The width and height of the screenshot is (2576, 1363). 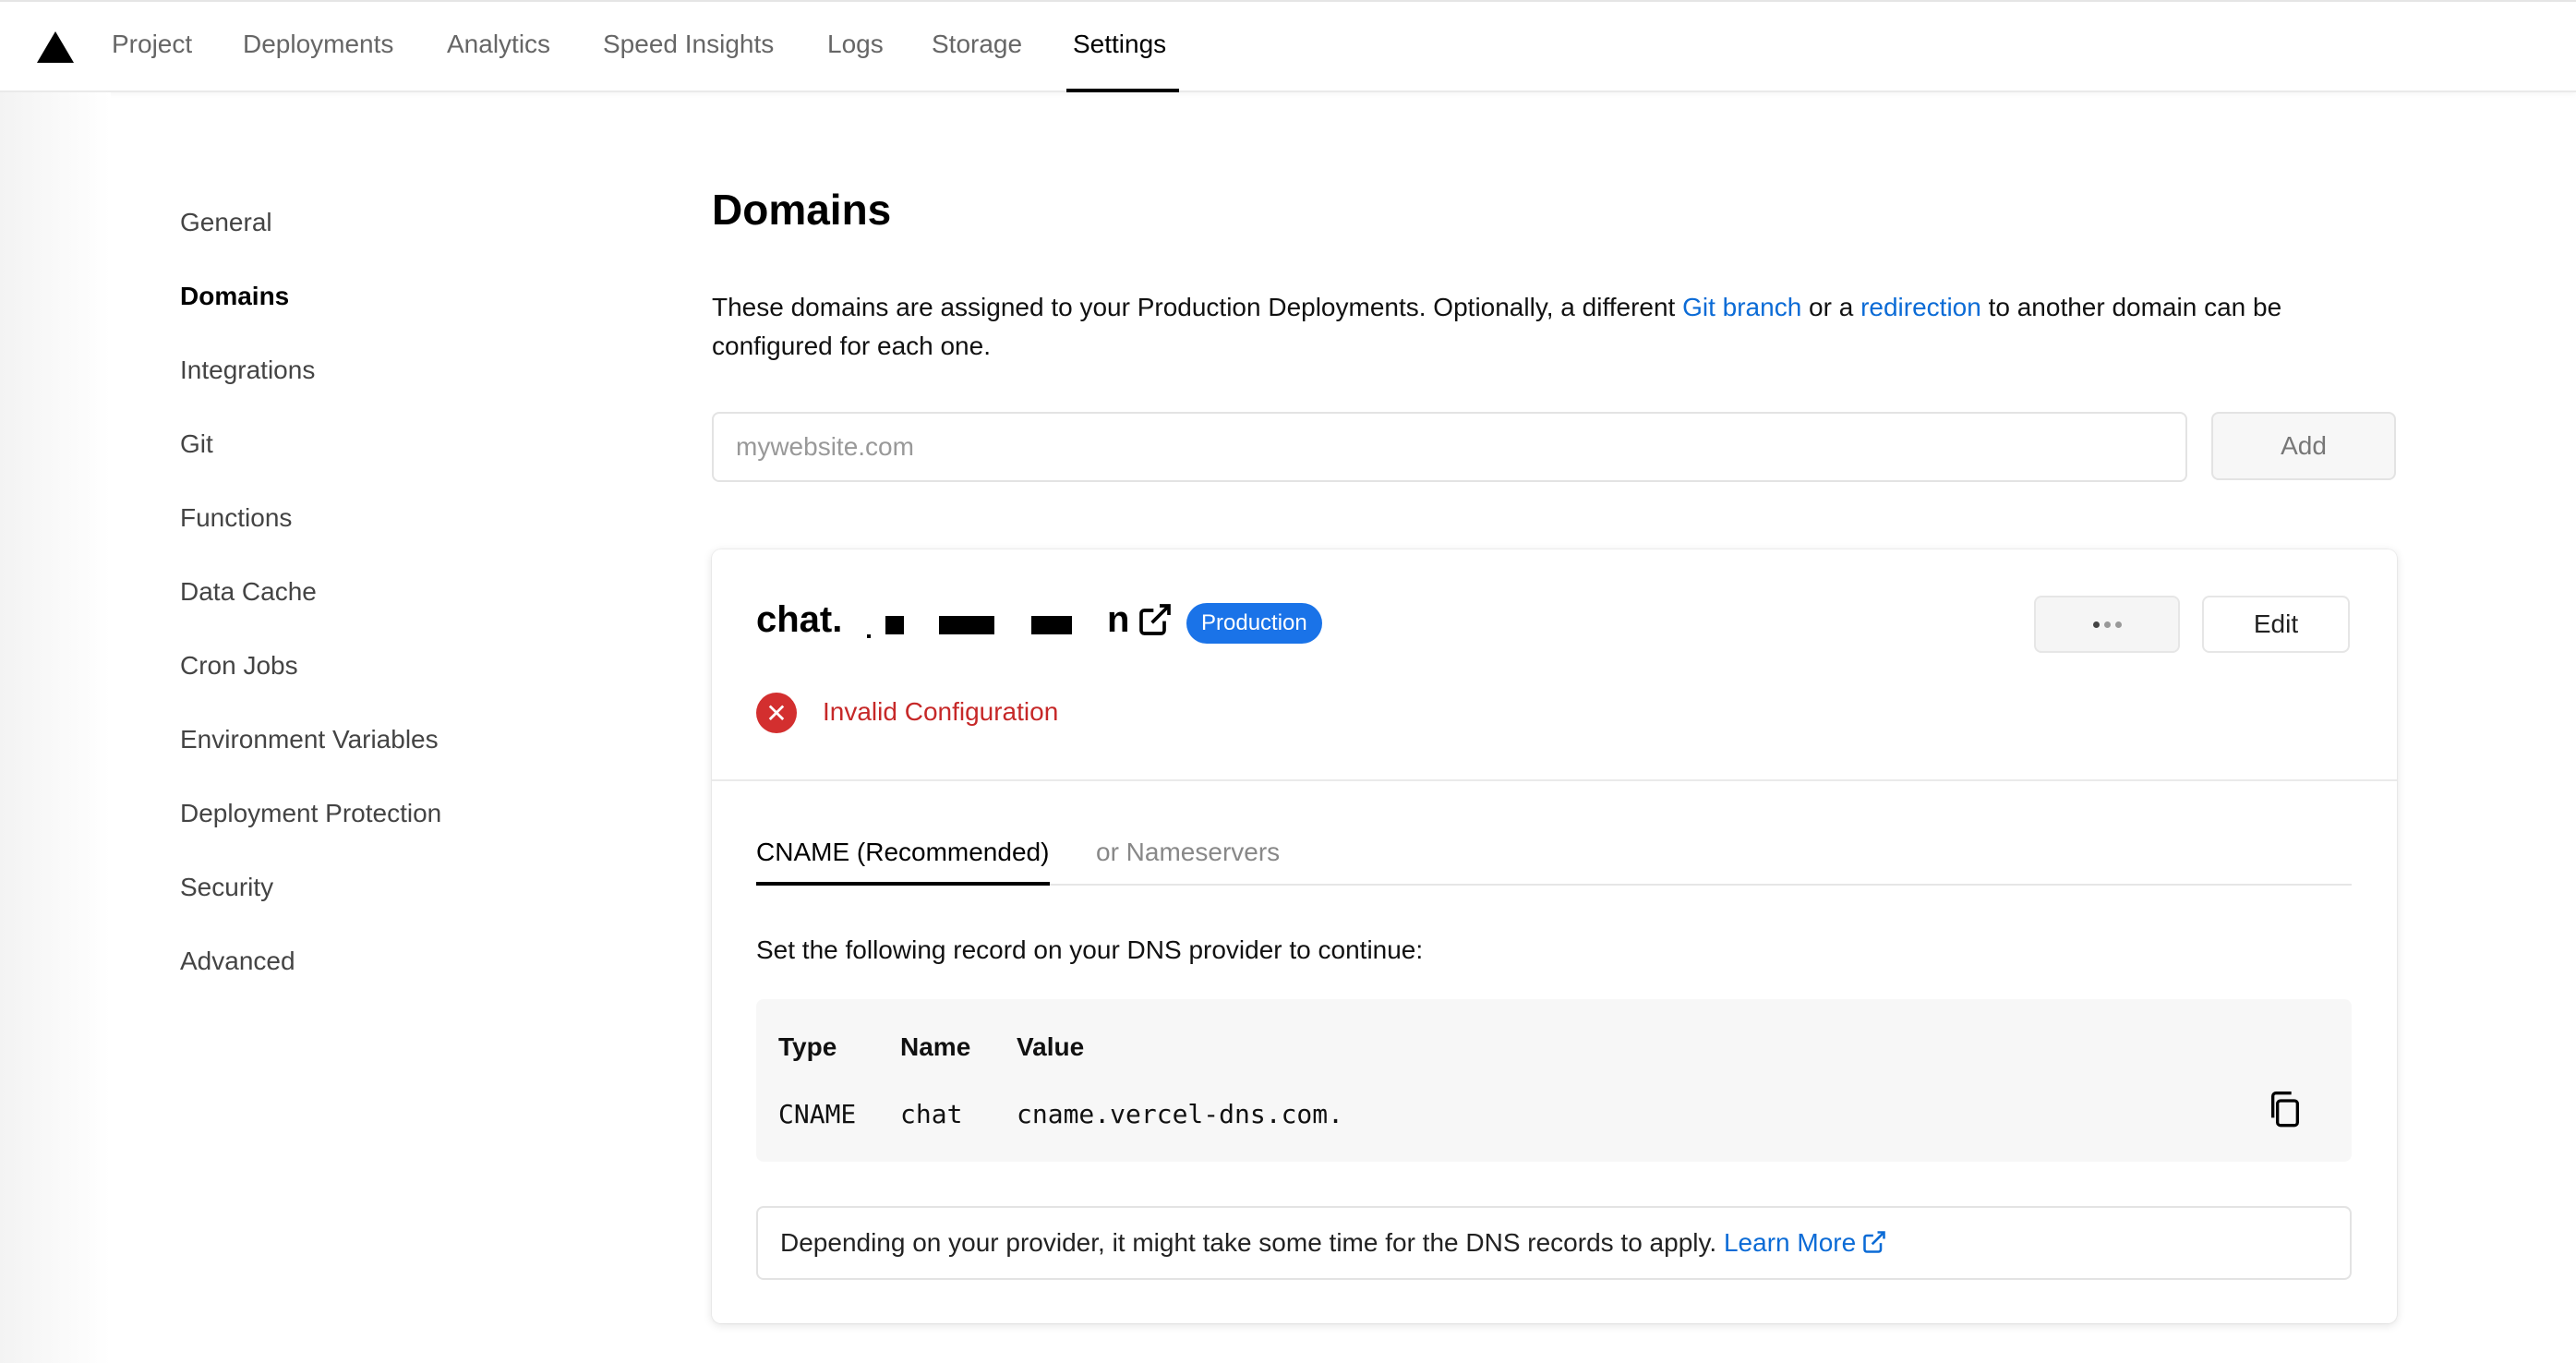 What do you see at coordinates (941, 711) in the screenshot?
I see `status-text: Invalid Configuration` at bounding box center [941, 711].